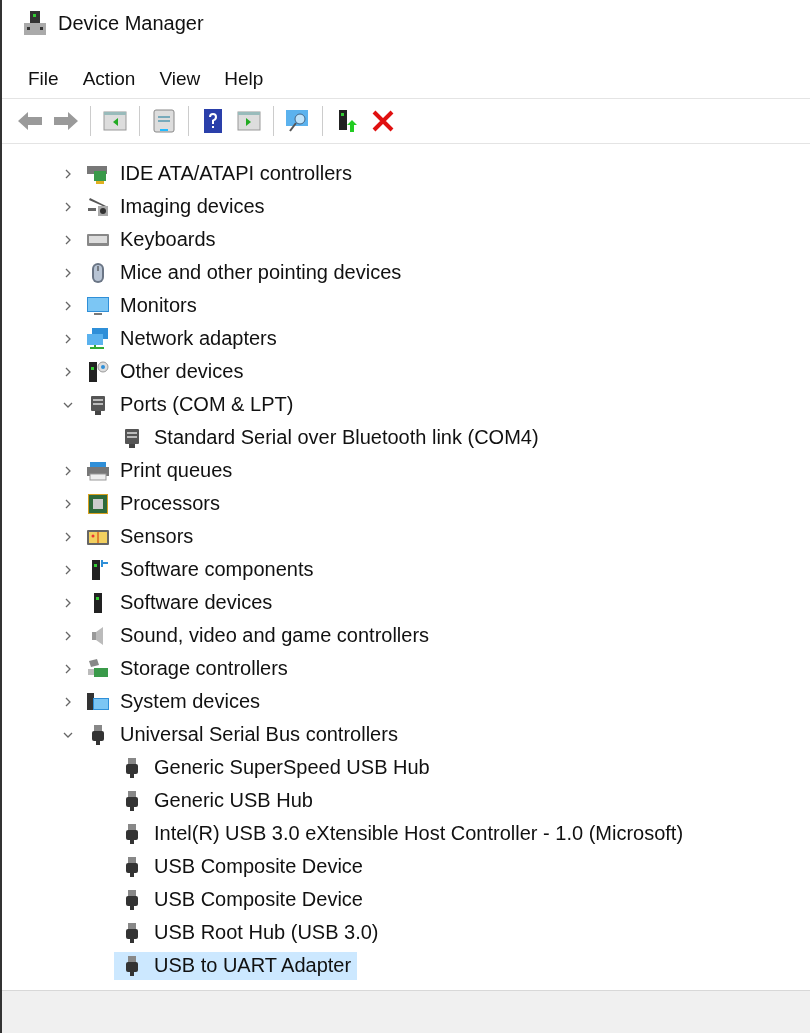 The height and width of the screenshot is (1033, 810). What do you see at coordinates (181, 338) in the screenshot?
I see `tree-item: Network adapters` at bounding box center [181, 338].